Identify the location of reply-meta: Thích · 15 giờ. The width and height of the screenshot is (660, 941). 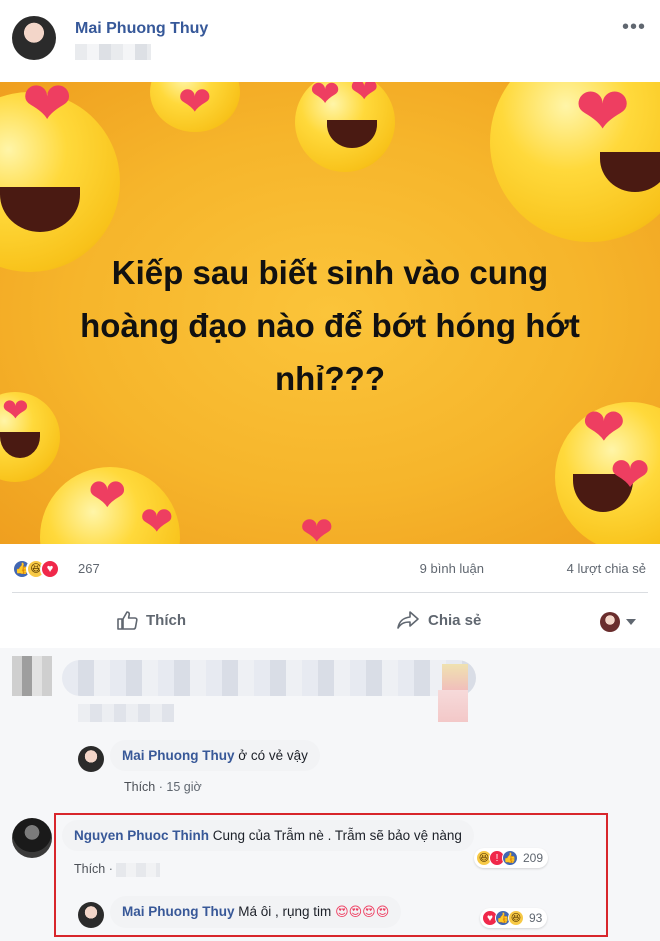
(163, 787).